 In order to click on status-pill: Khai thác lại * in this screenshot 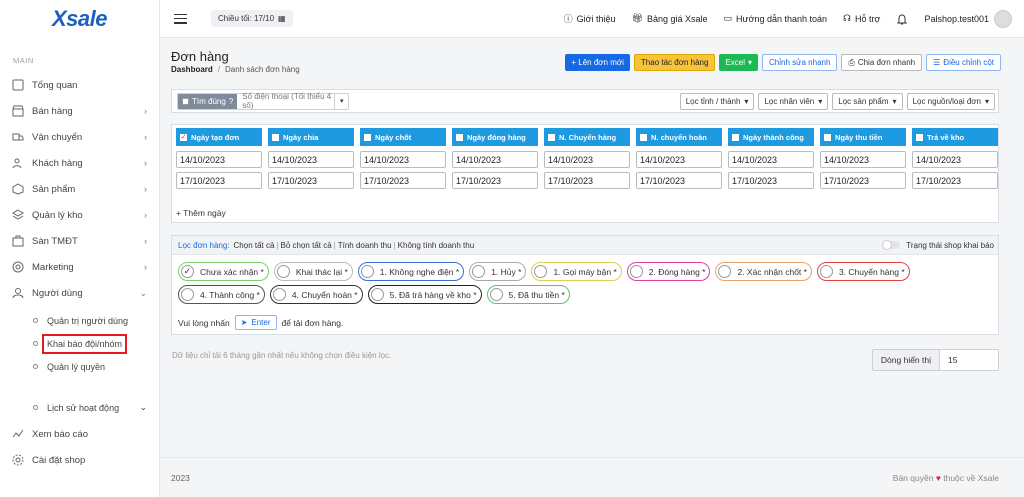, I will do `click(313, 271)`.